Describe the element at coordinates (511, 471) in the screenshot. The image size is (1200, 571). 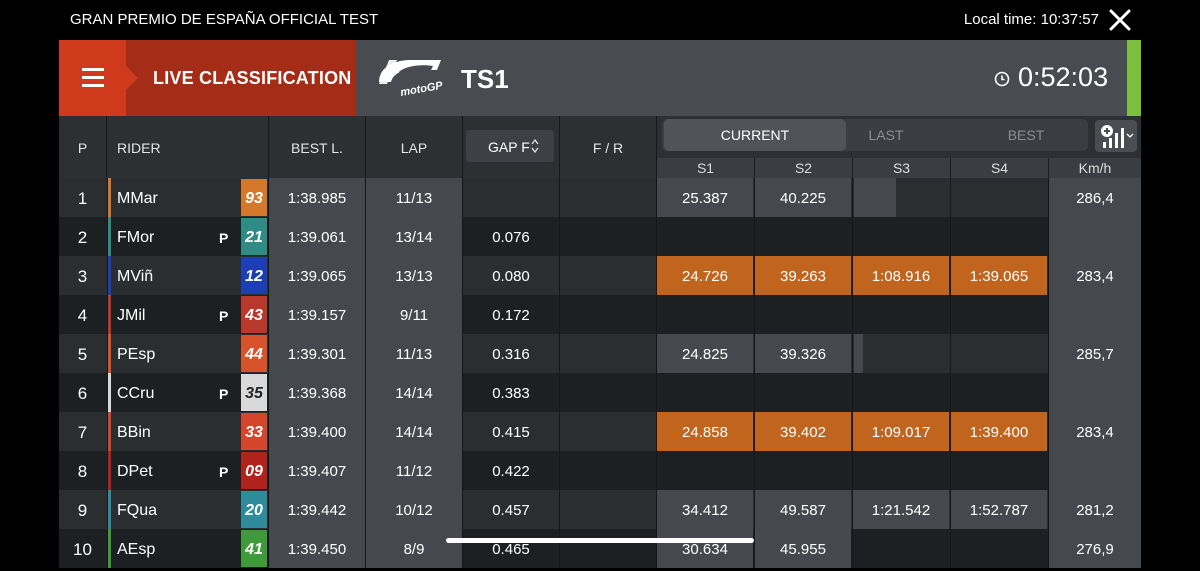
I see `gap-cell: 0.422` at that location.